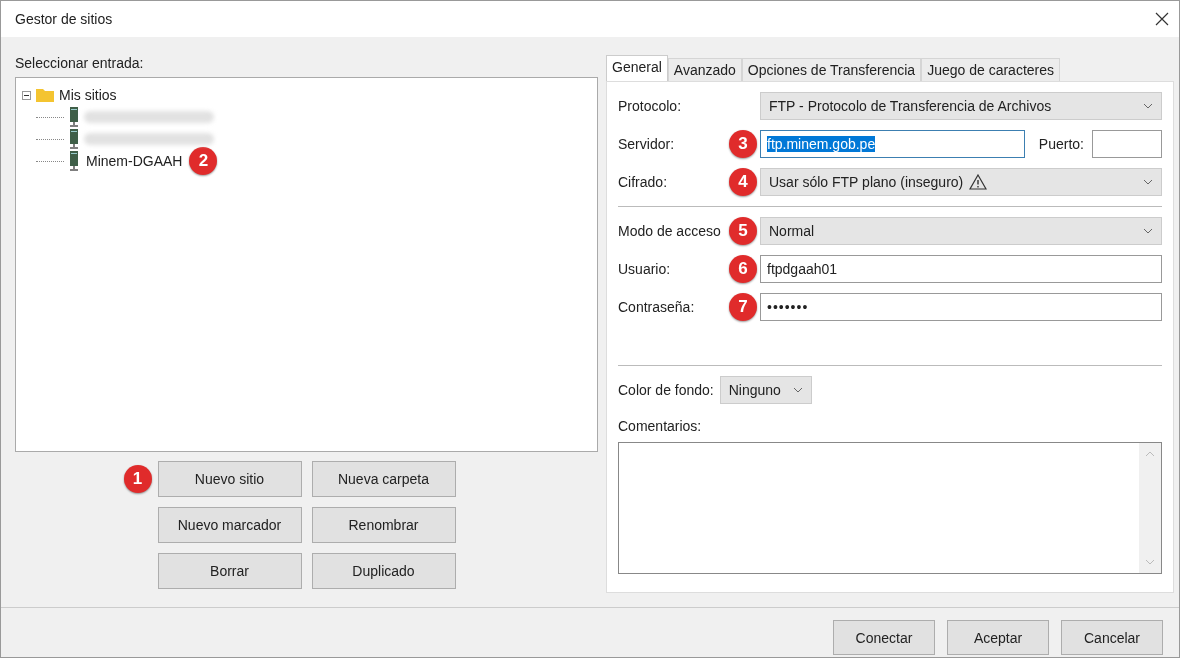 The width and height of the screenshot is (1180, 658). I want to click on field-label: Usuario:, so click(645, 269).